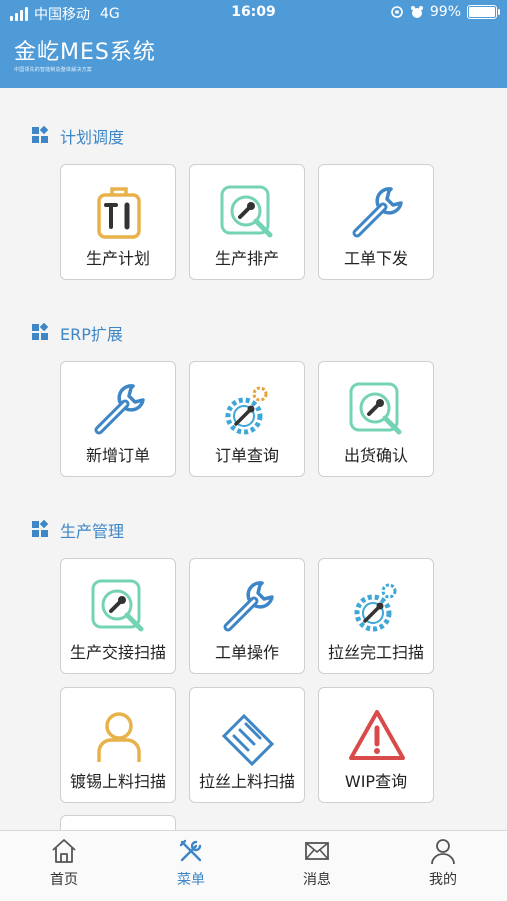 Image resolution: width=507 pixels, height=901 pixels. I want to click on section-title-text: ERP扩展, so click(91, 334).